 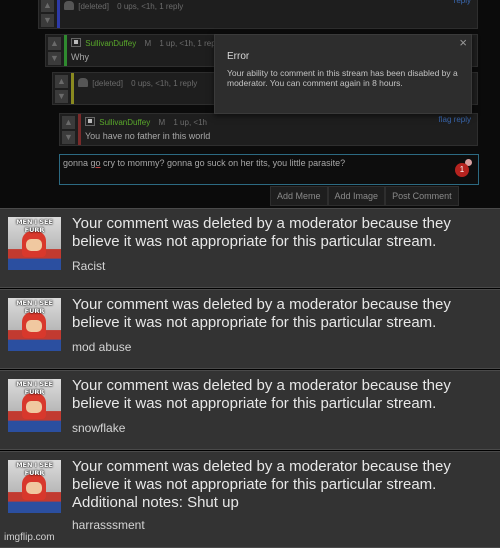 What do you see at coordinates (356, 196) in the screenshot?
I see `add-image-button: Add Image` at bounding box center [356, 196].